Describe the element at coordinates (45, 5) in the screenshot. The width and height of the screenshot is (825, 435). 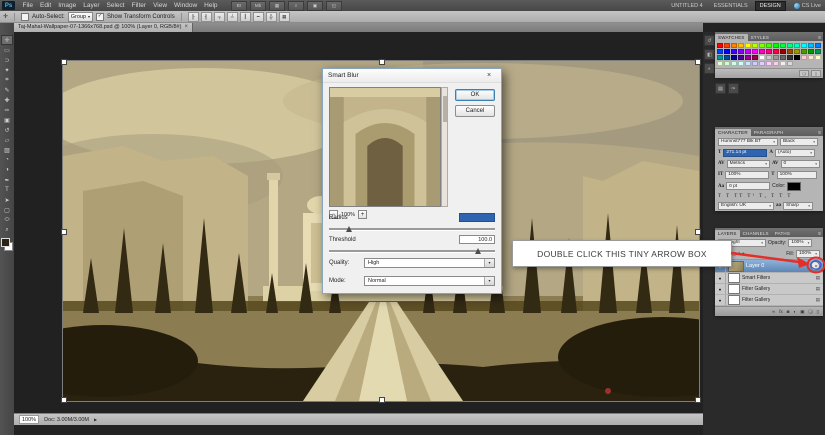
I see `menu-item: Edit` at that location.